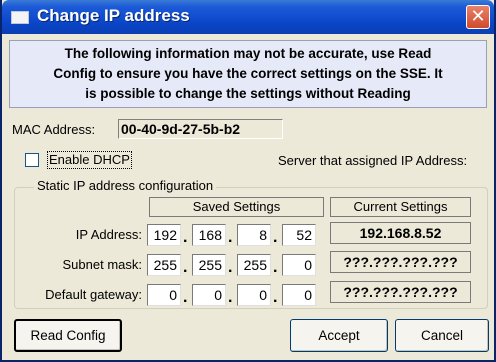  I want to click on ip-octet-2: 168, so click(209, 235).